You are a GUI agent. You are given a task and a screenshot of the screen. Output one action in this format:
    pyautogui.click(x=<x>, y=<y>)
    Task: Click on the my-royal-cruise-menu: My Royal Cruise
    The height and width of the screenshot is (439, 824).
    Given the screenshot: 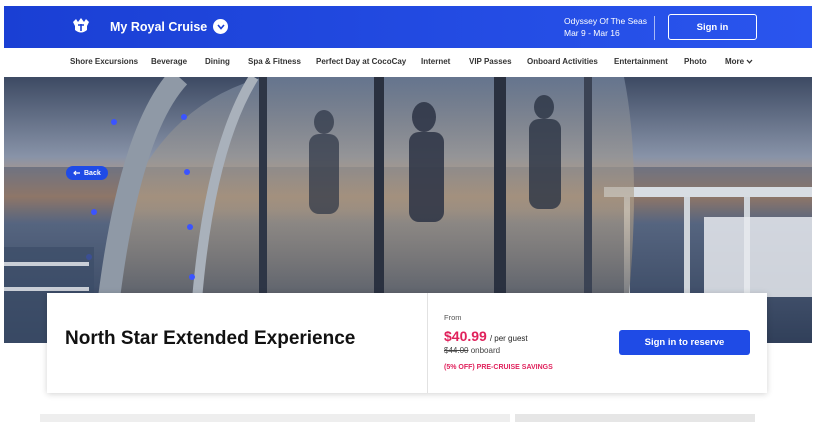 What is the action you would take?
    pyautogui.click(x=169, y=26)
    